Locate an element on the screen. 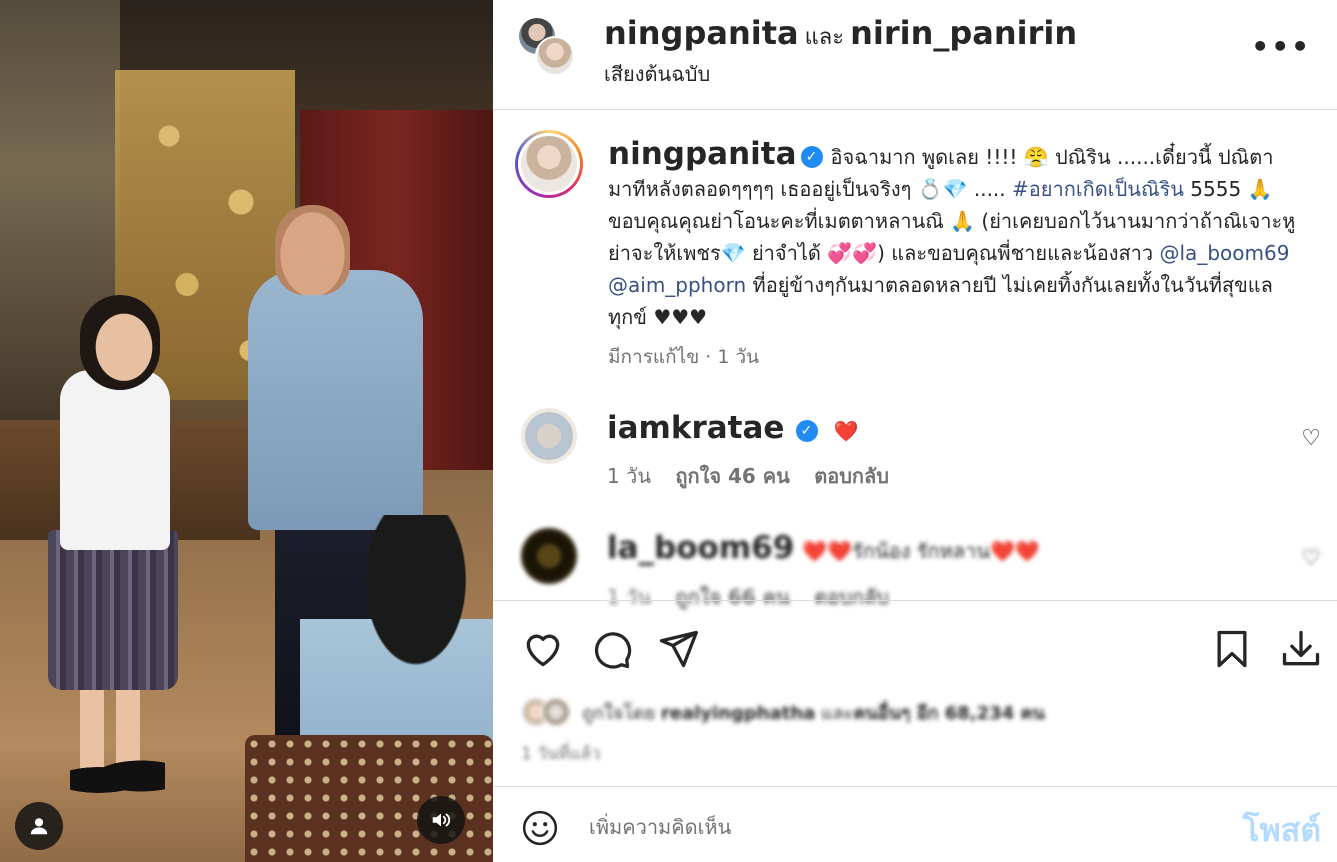 The width and height of the screenshot is (1337, 862). speaker-icon is located at coordinates (441, 820).